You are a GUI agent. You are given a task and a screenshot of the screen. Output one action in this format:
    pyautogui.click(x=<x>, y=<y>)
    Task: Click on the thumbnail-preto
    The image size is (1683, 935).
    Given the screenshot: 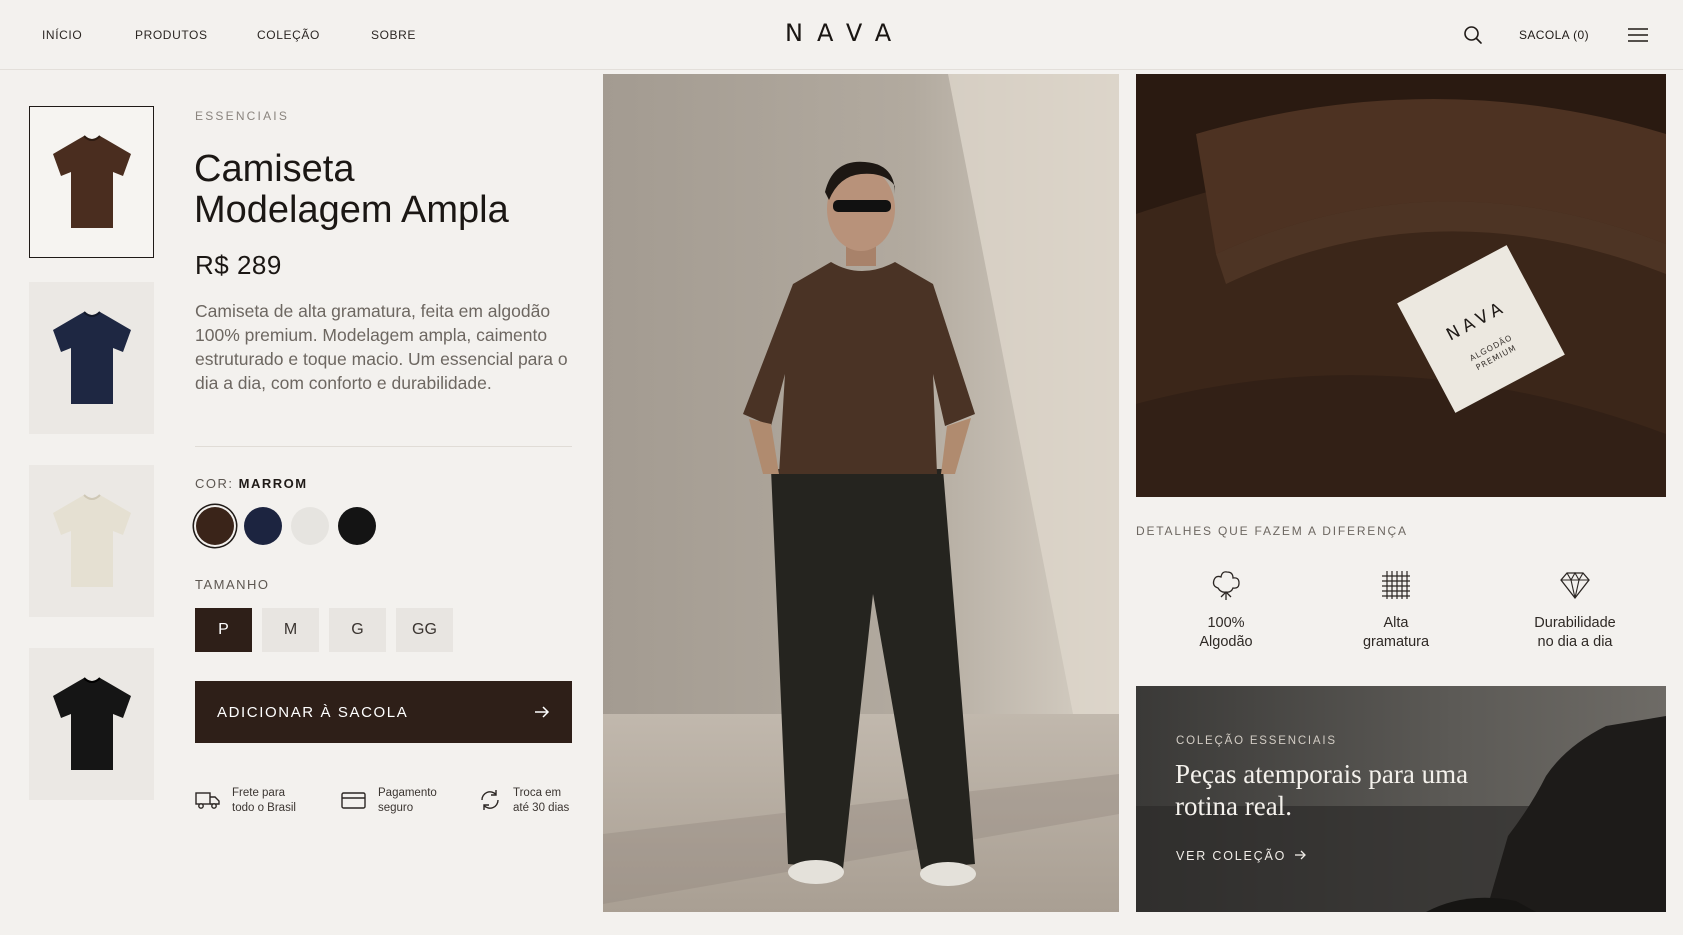 What is the action you would take?
    pyautogui.click(x=91, y=724)
    